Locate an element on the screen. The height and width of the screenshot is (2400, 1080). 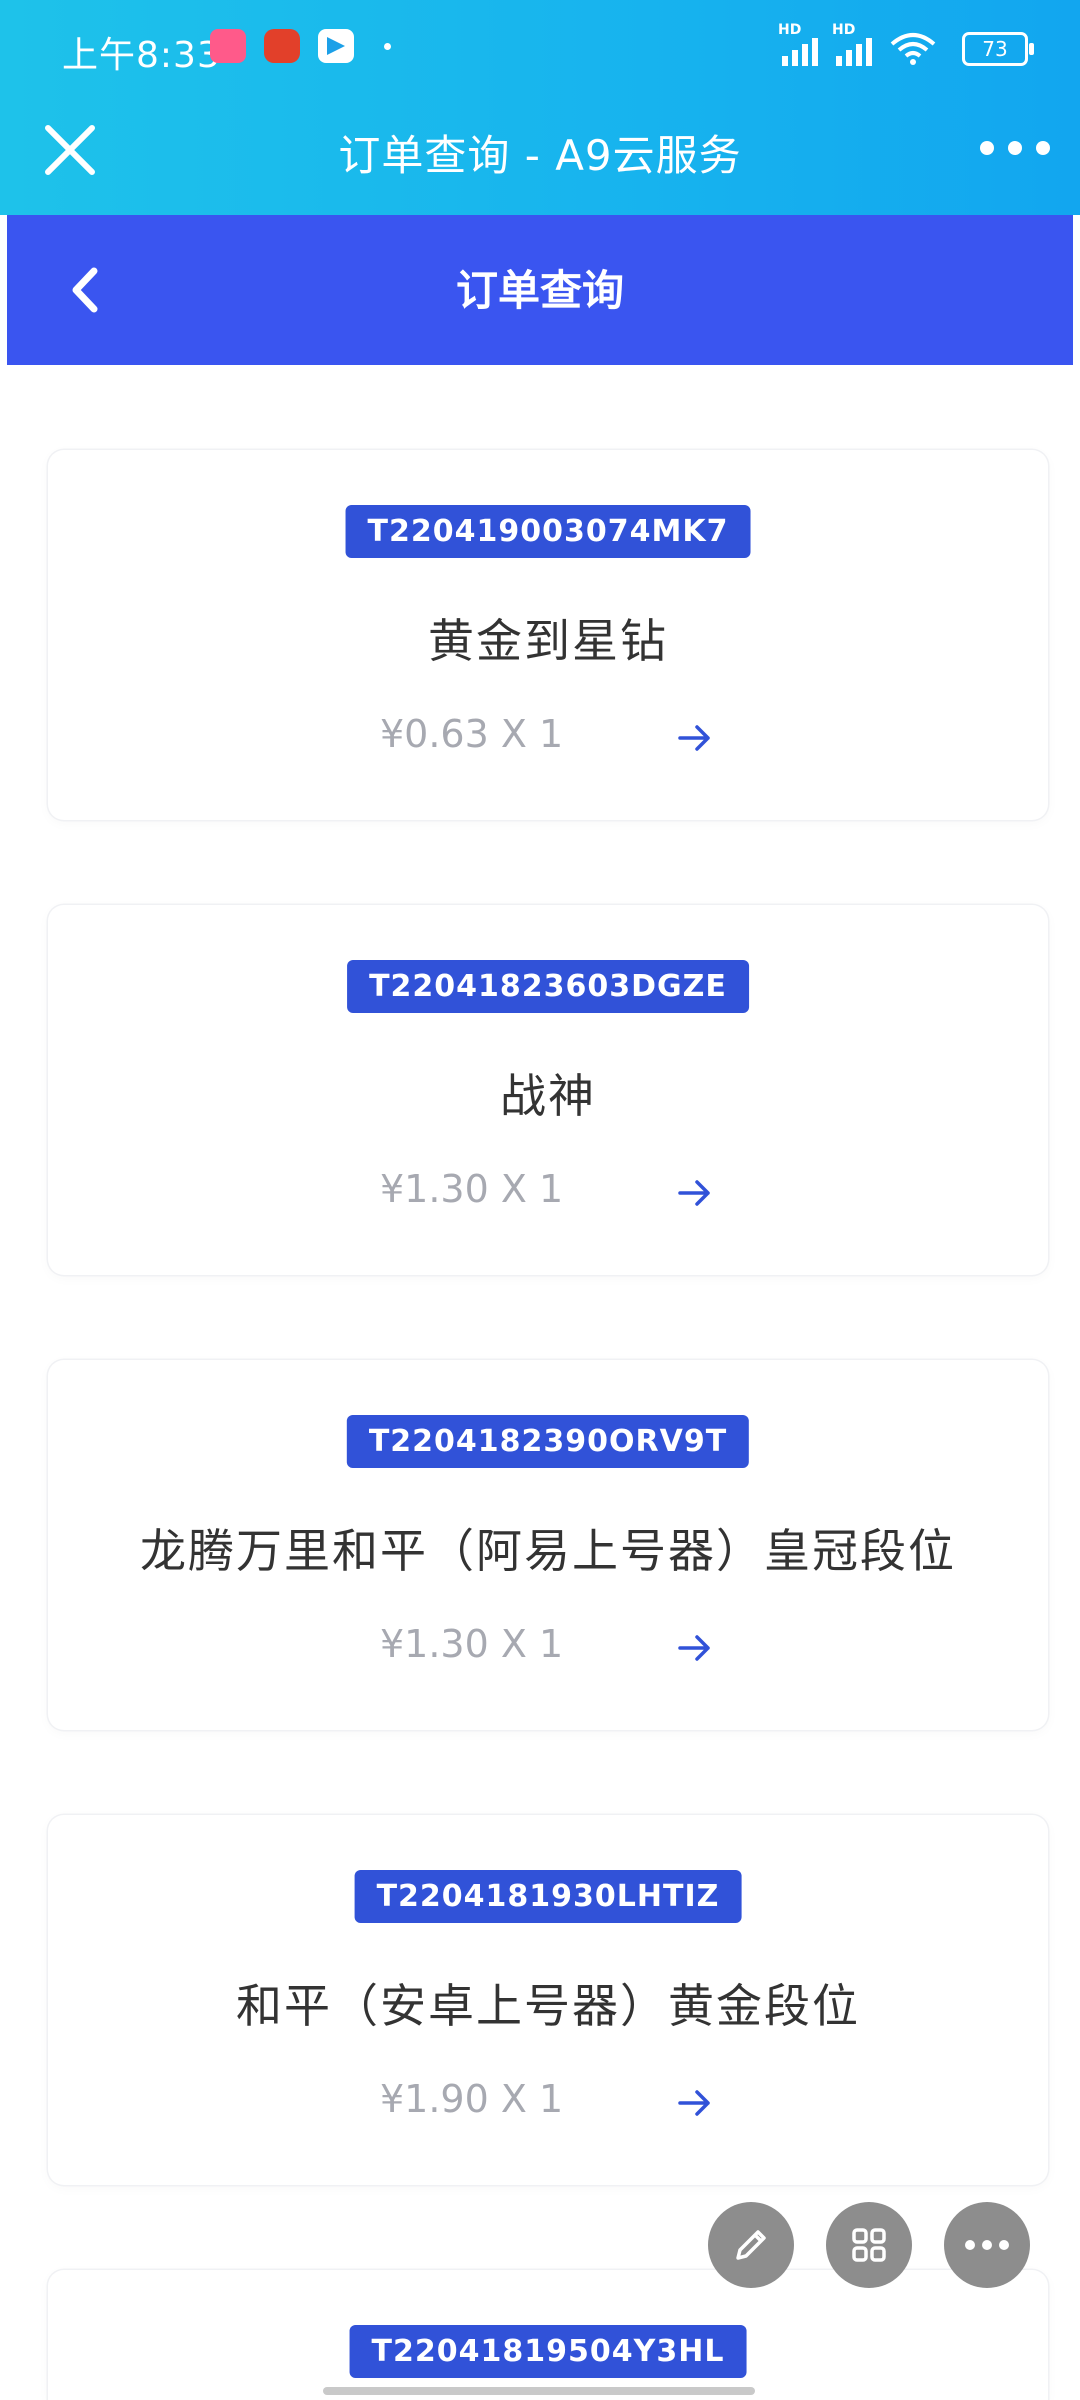
order-card: T22041823603DGZE 战神 ¥1.30 X 1 is located at coordinates (548, 1090).